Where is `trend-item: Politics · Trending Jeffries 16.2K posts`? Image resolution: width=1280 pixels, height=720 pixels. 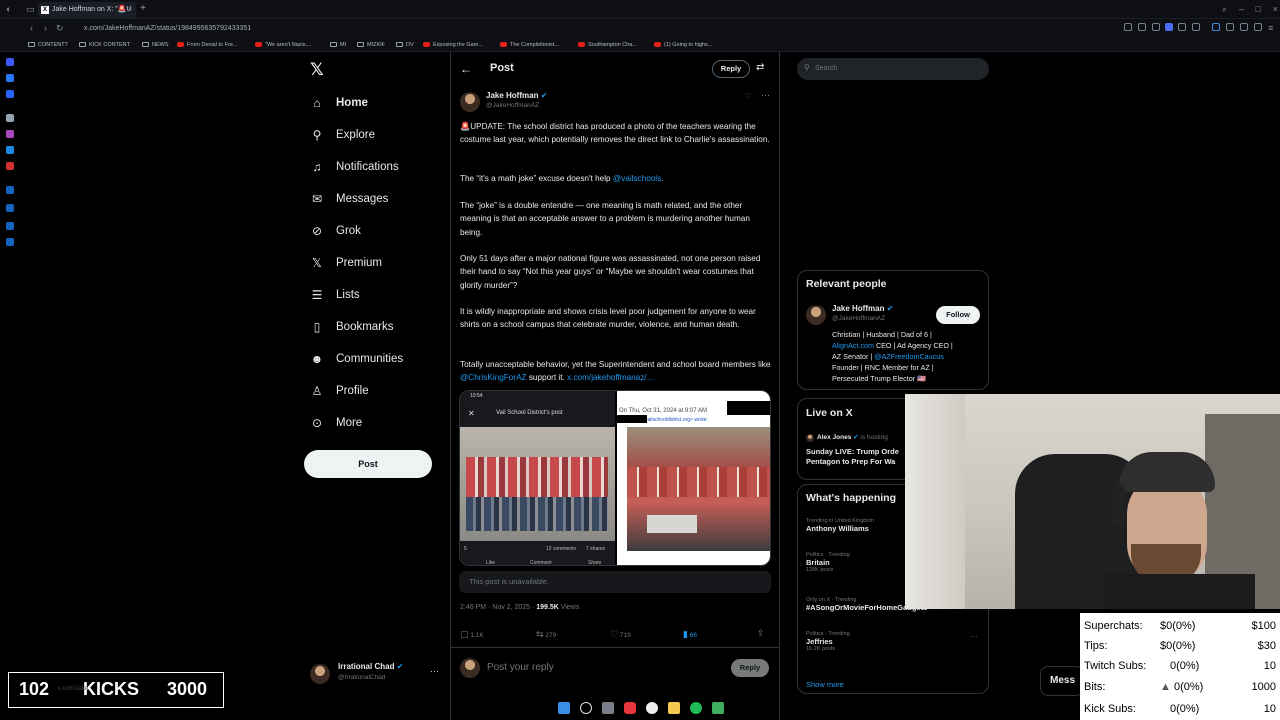 trend-item: Politics · Trending Jeffries 16.2K posts is located at coordinates (828, 641).